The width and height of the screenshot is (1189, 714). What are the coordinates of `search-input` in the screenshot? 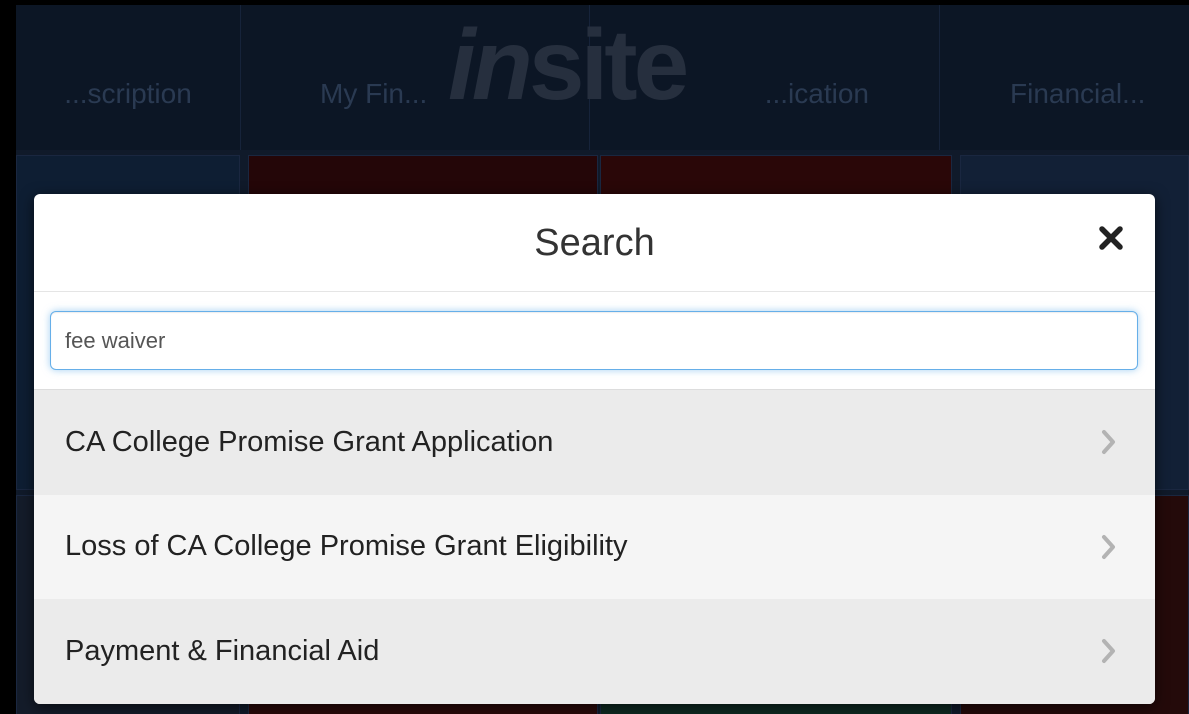 It's located at (594, 340).